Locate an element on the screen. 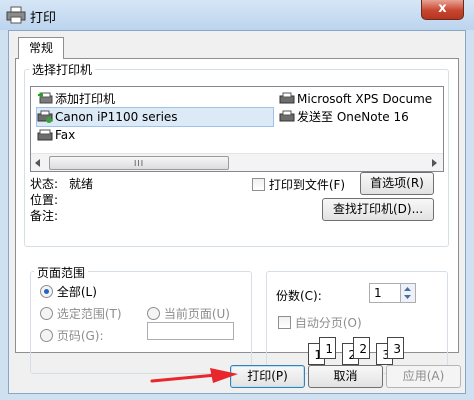  page-range-group-title: 页面范围 is located at coordinates (61, 272).